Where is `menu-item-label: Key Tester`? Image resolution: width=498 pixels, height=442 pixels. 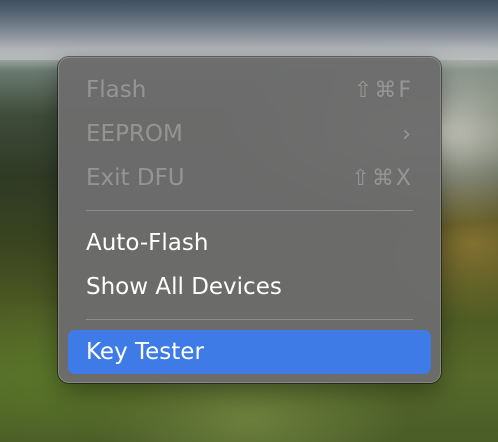 menu-item-label: Key Tester is located at coordinates (145, 352).